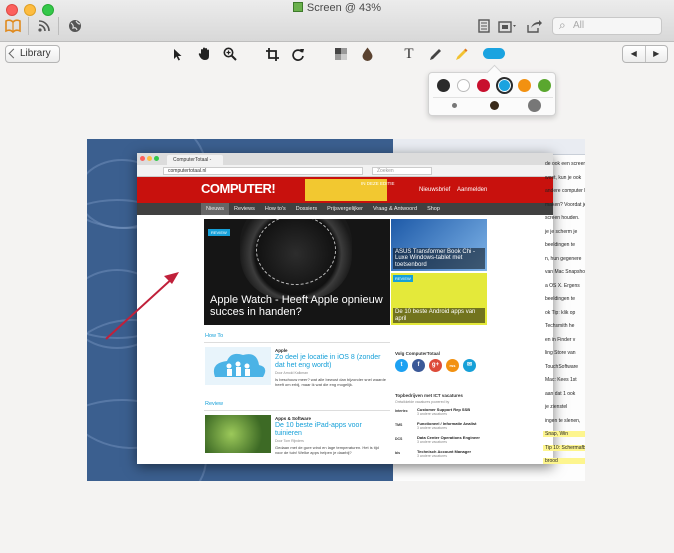 The image size is (674, 553). I want to click on document-line: screen houden., so click(562, 218).